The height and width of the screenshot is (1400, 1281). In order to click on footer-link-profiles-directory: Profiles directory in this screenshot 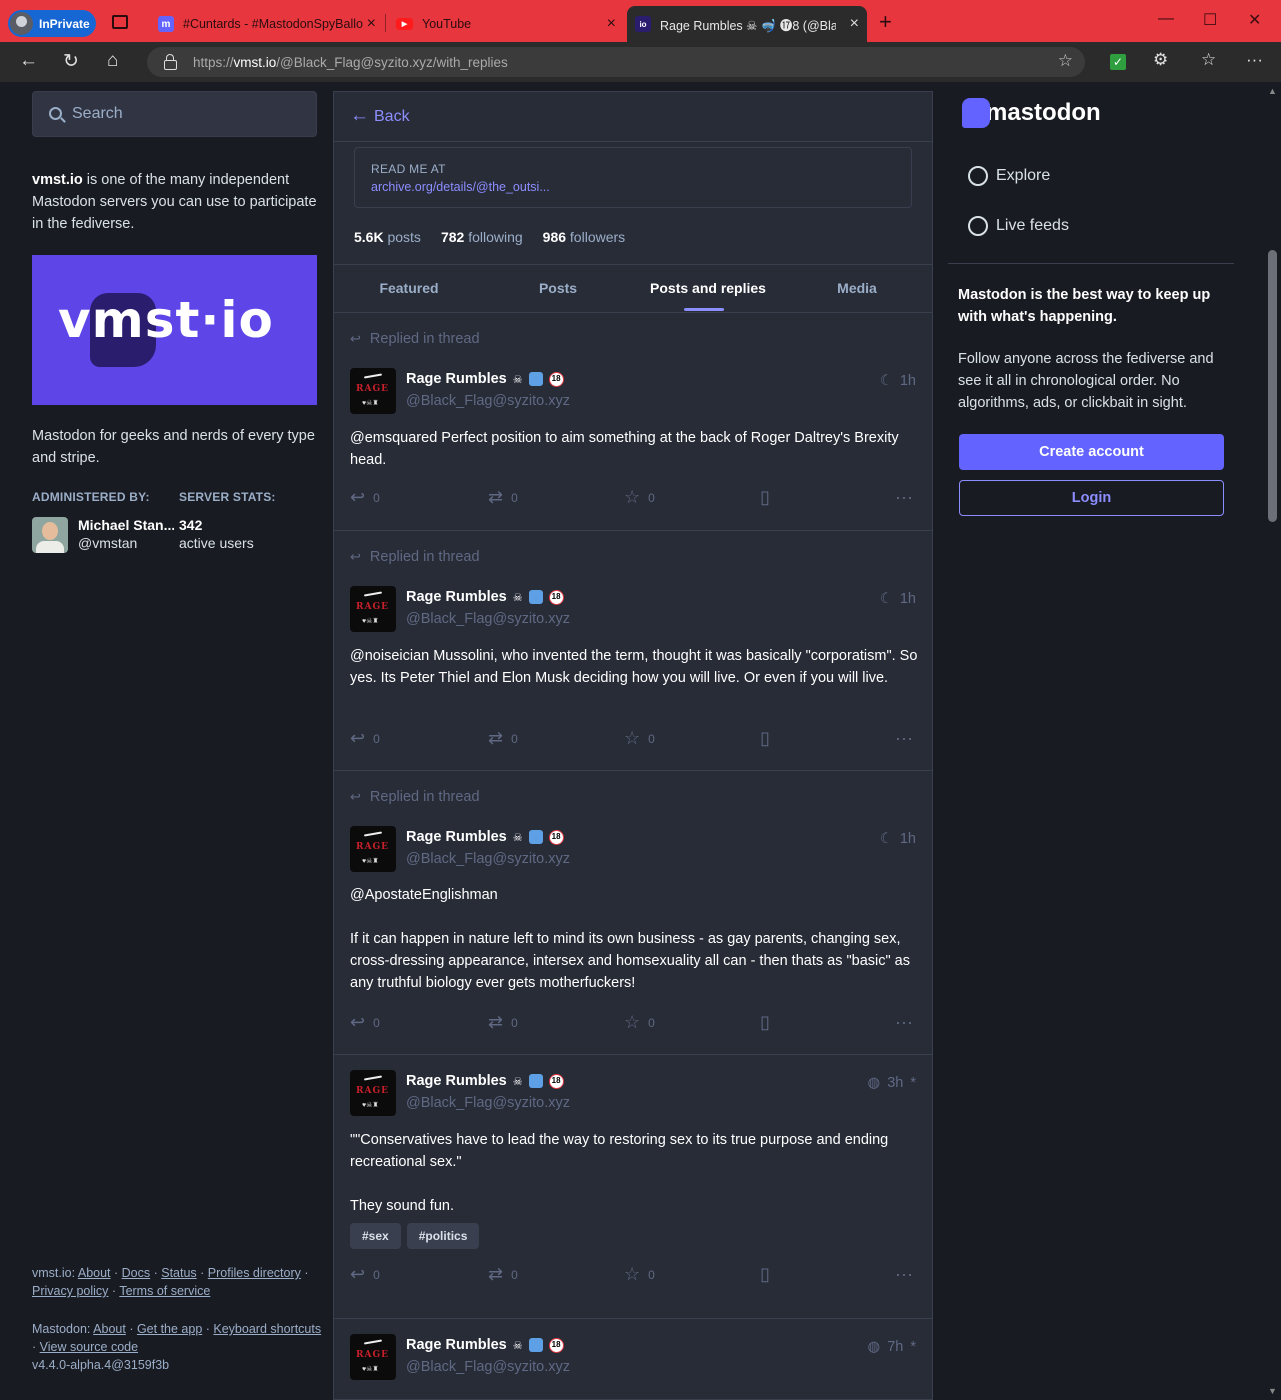, I will do `click(254, 1273)`.